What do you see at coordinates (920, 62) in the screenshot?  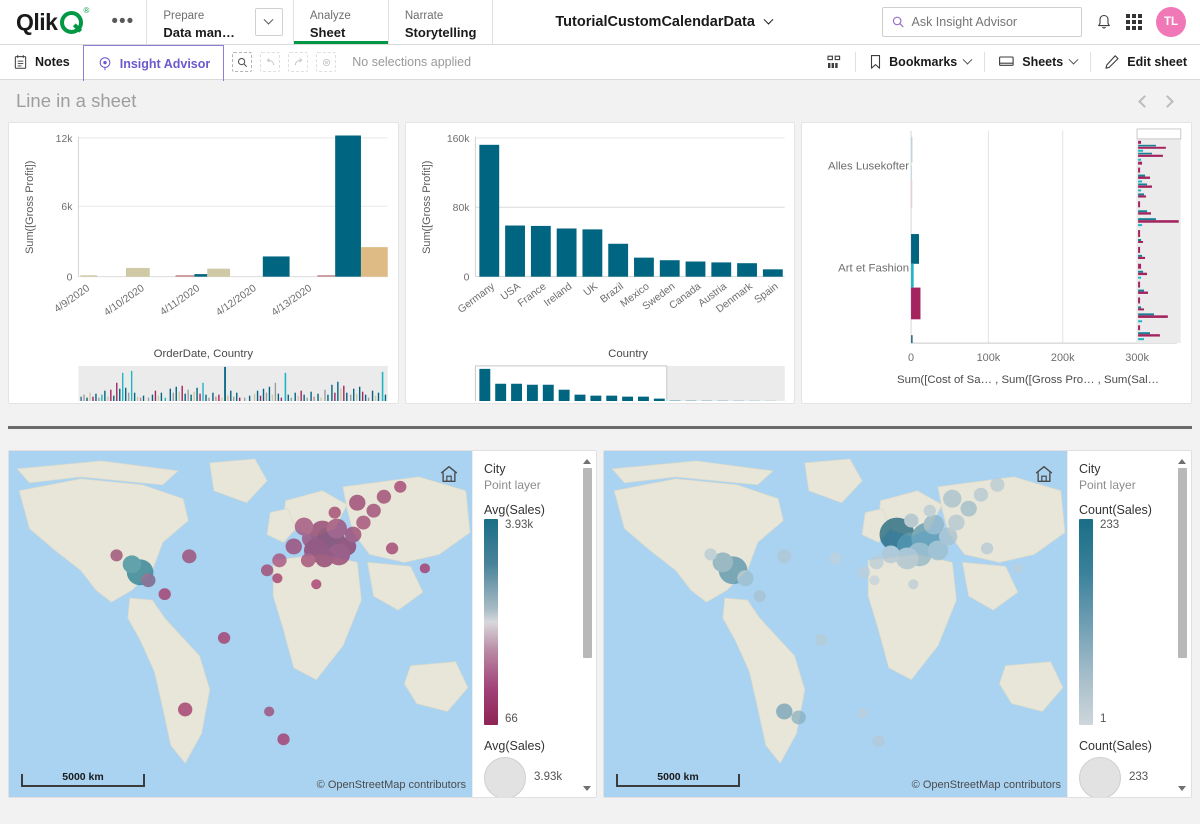 I see `bookmarks-button: Bookmarks` at bounding box center [920, 62].